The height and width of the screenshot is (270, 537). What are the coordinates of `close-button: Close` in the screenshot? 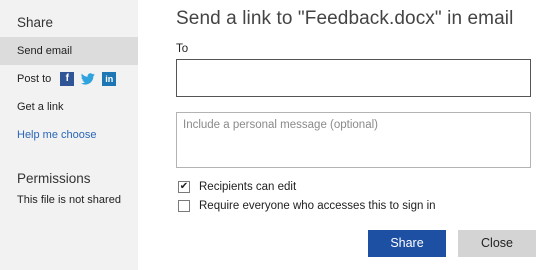 It's located at (497, 243).